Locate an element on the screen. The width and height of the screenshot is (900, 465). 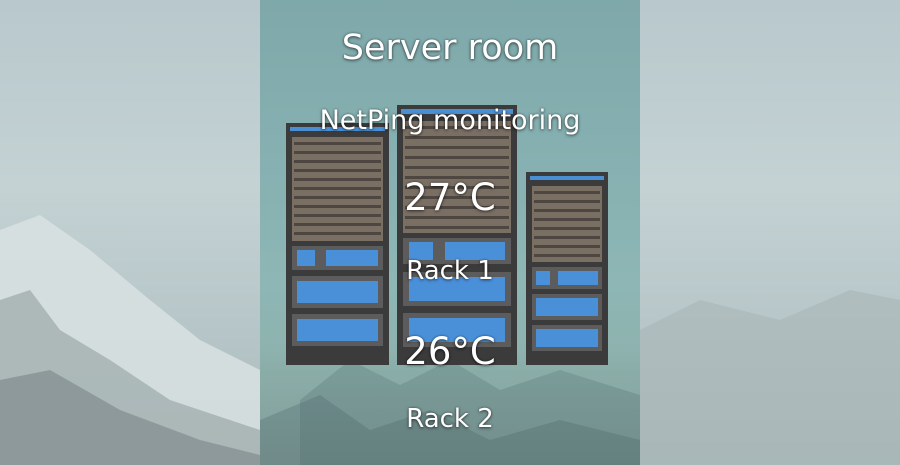
rack-center-icon is located at coordinates (457, 235).